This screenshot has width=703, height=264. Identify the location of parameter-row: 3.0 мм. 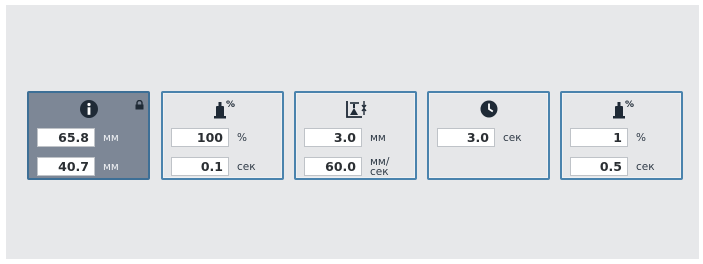
(345, 137).